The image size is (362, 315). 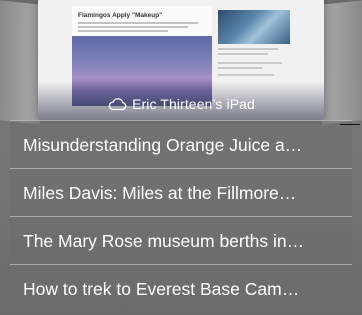 I want to click on device-name: Eric Thirteen’s iPad, so click(x=193, y=104).